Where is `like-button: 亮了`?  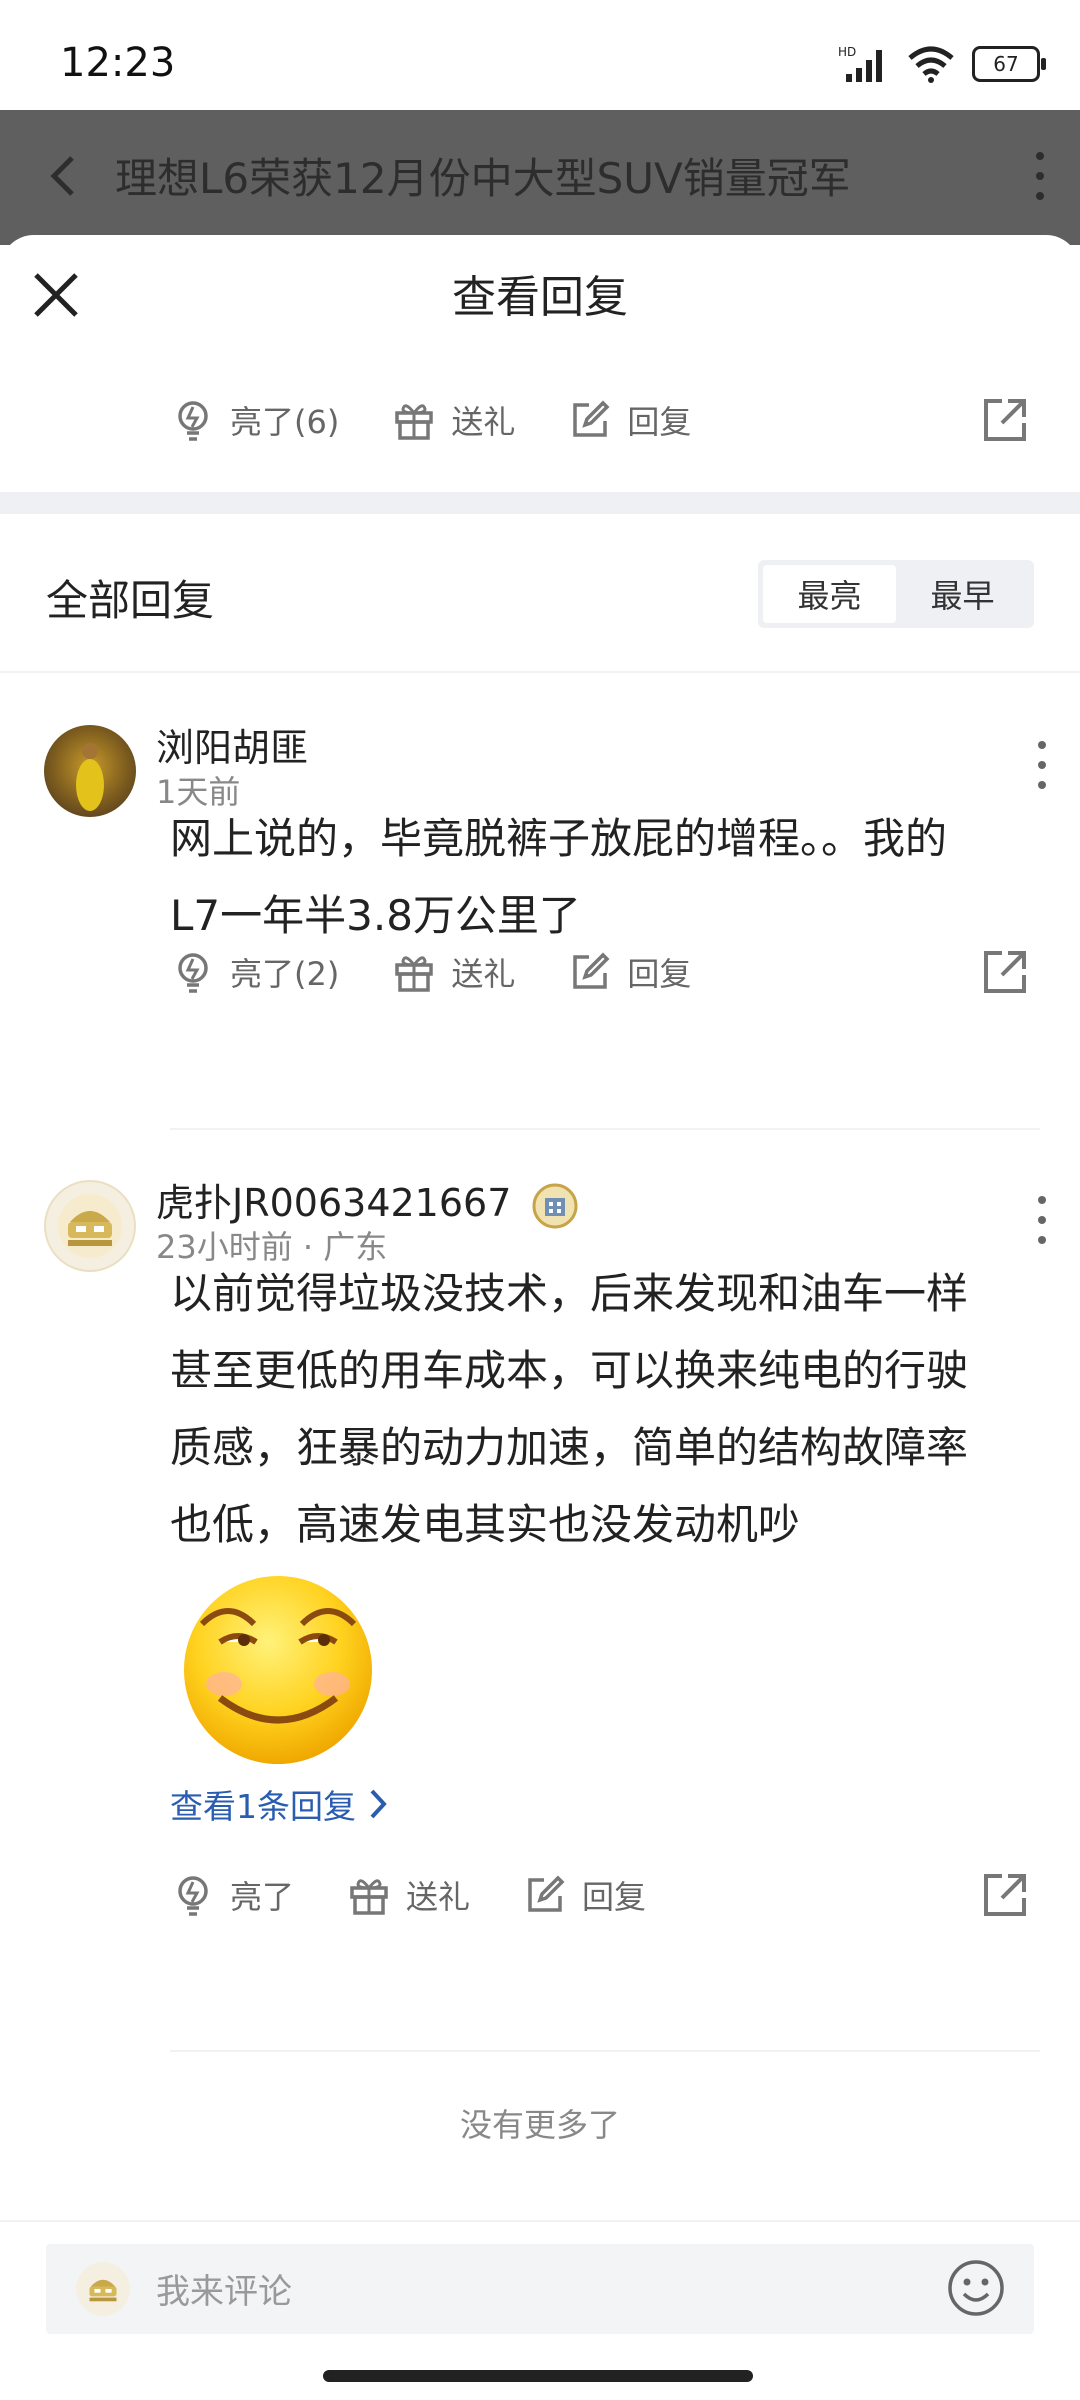 like-button: 亮了 is located at coordinates (232, 1895).